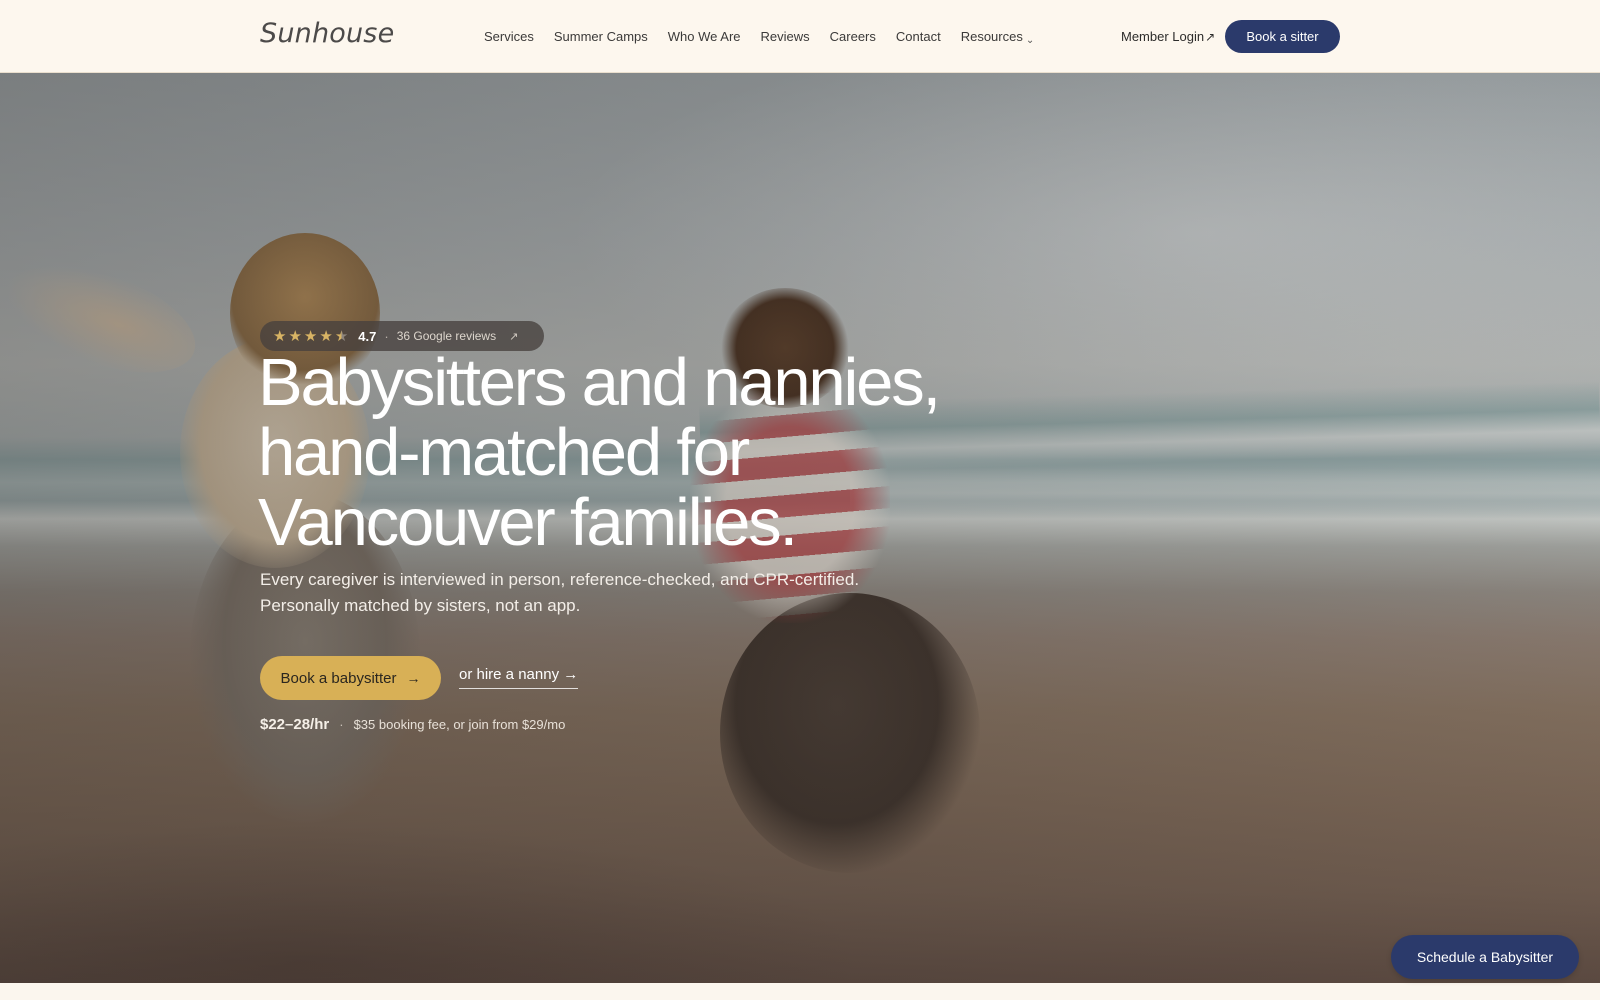 Image resolution: width=1600 pixels, height=1000 pixels. I want to click on star-rating: ★ ★ ★ ★ ★, so click(310, 336).